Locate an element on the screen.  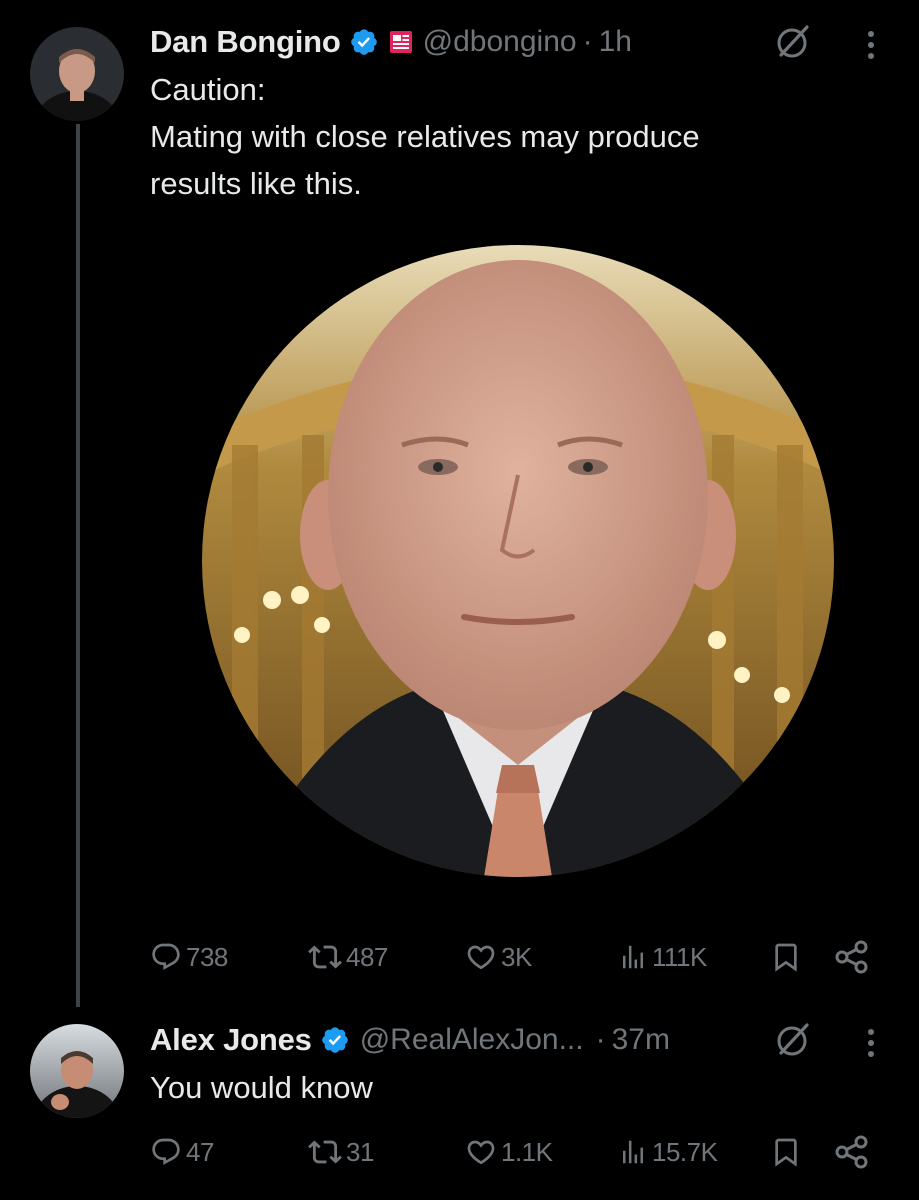
view-count: 15.7K is located at coordinates (685, 1151).